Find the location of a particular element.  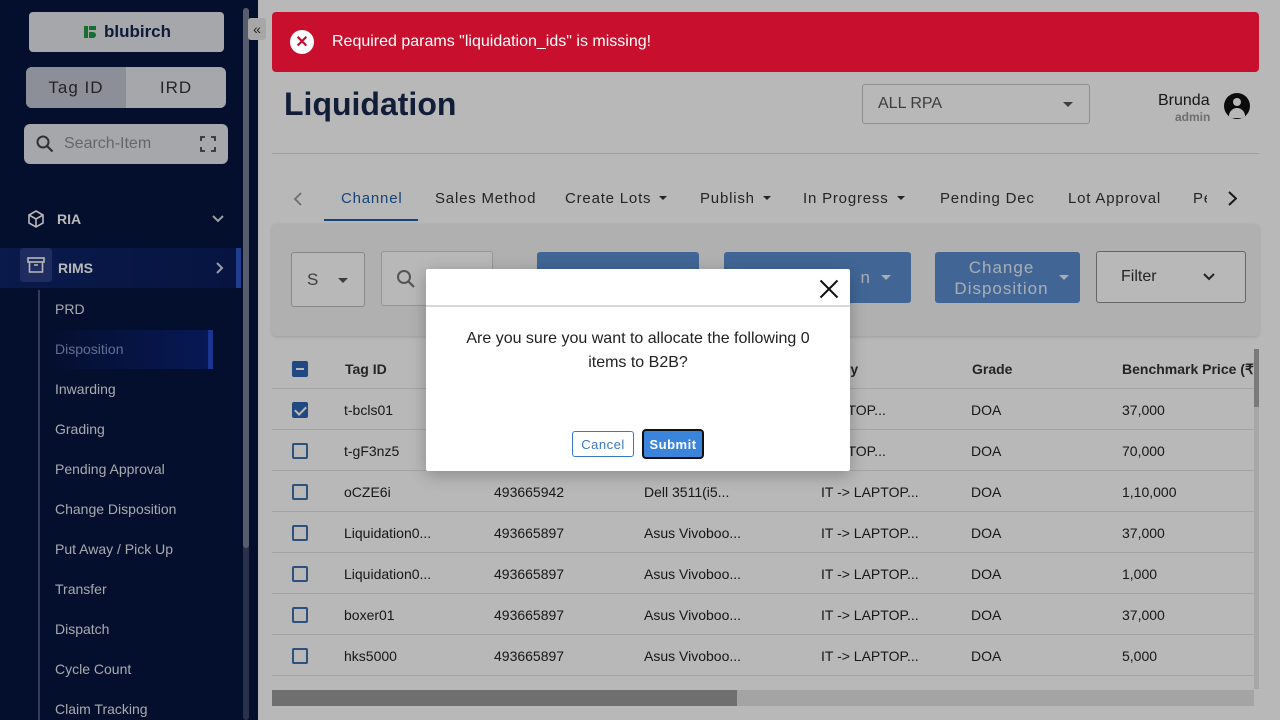

error-circle-icon: ✕ is located at coordinates (302, 42).